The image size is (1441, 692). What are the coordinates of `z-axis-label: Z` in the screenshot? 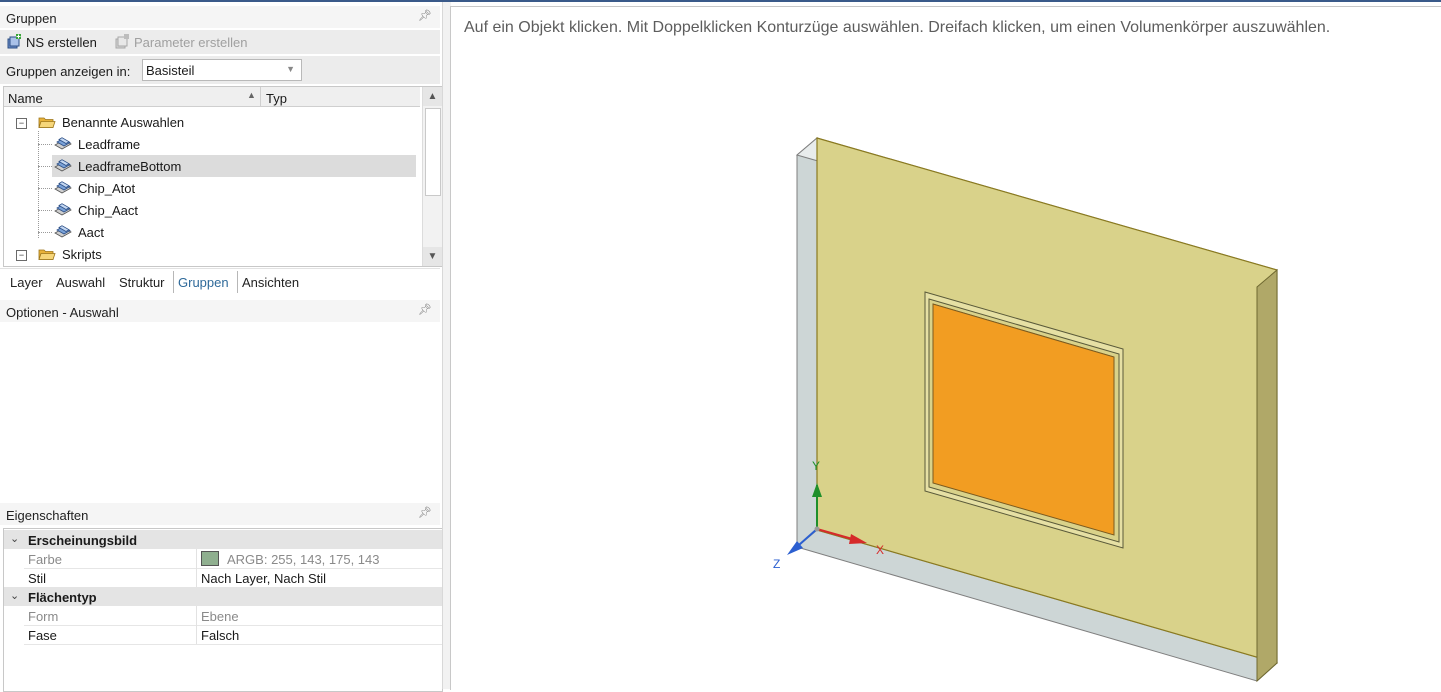 It's located at (776, 564).